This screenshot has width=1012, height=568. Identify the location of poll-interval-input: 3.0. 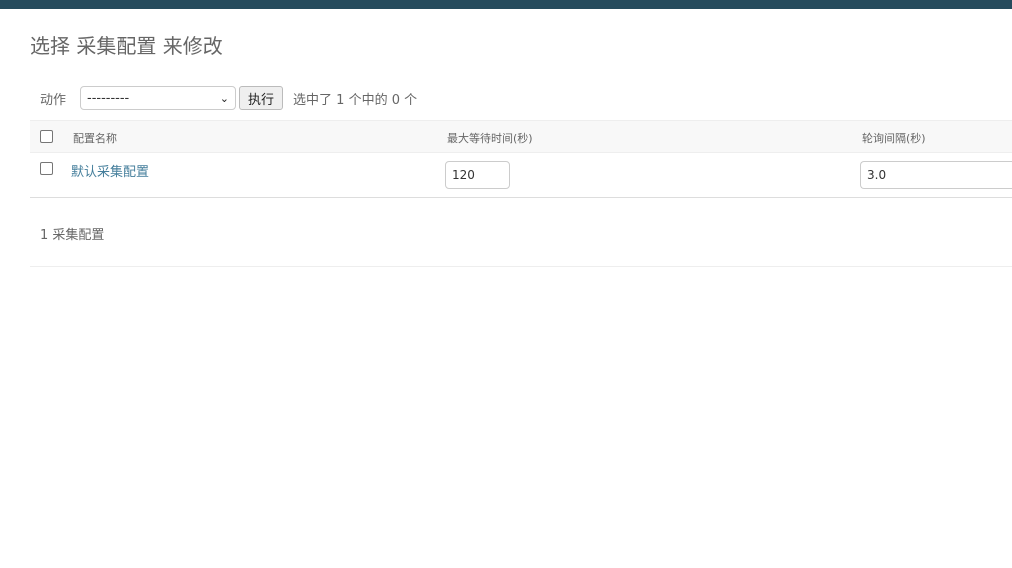
(936, 175).